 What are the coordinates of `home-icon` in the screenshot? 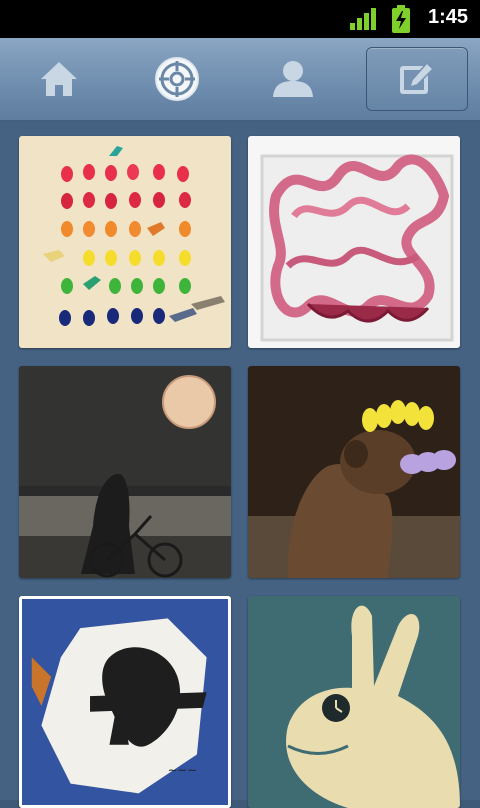 It's located at (59, 79).